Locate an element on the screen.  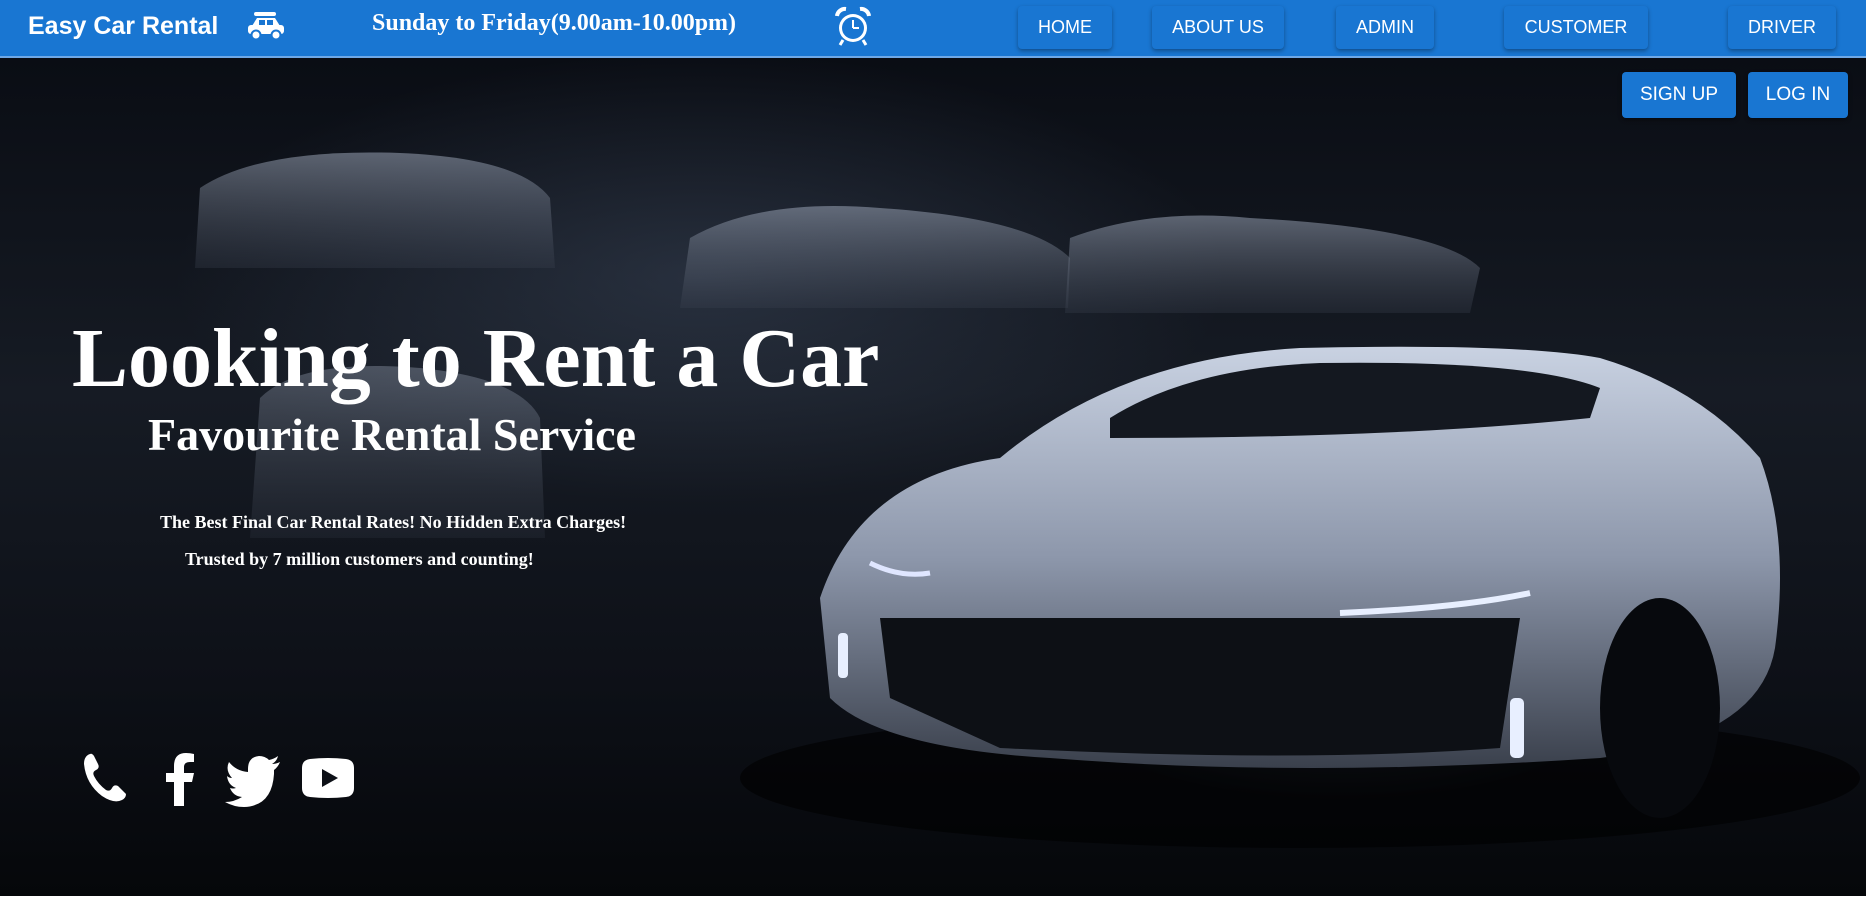
nav-home-button: HOME is located at coordinates (1065, 27).